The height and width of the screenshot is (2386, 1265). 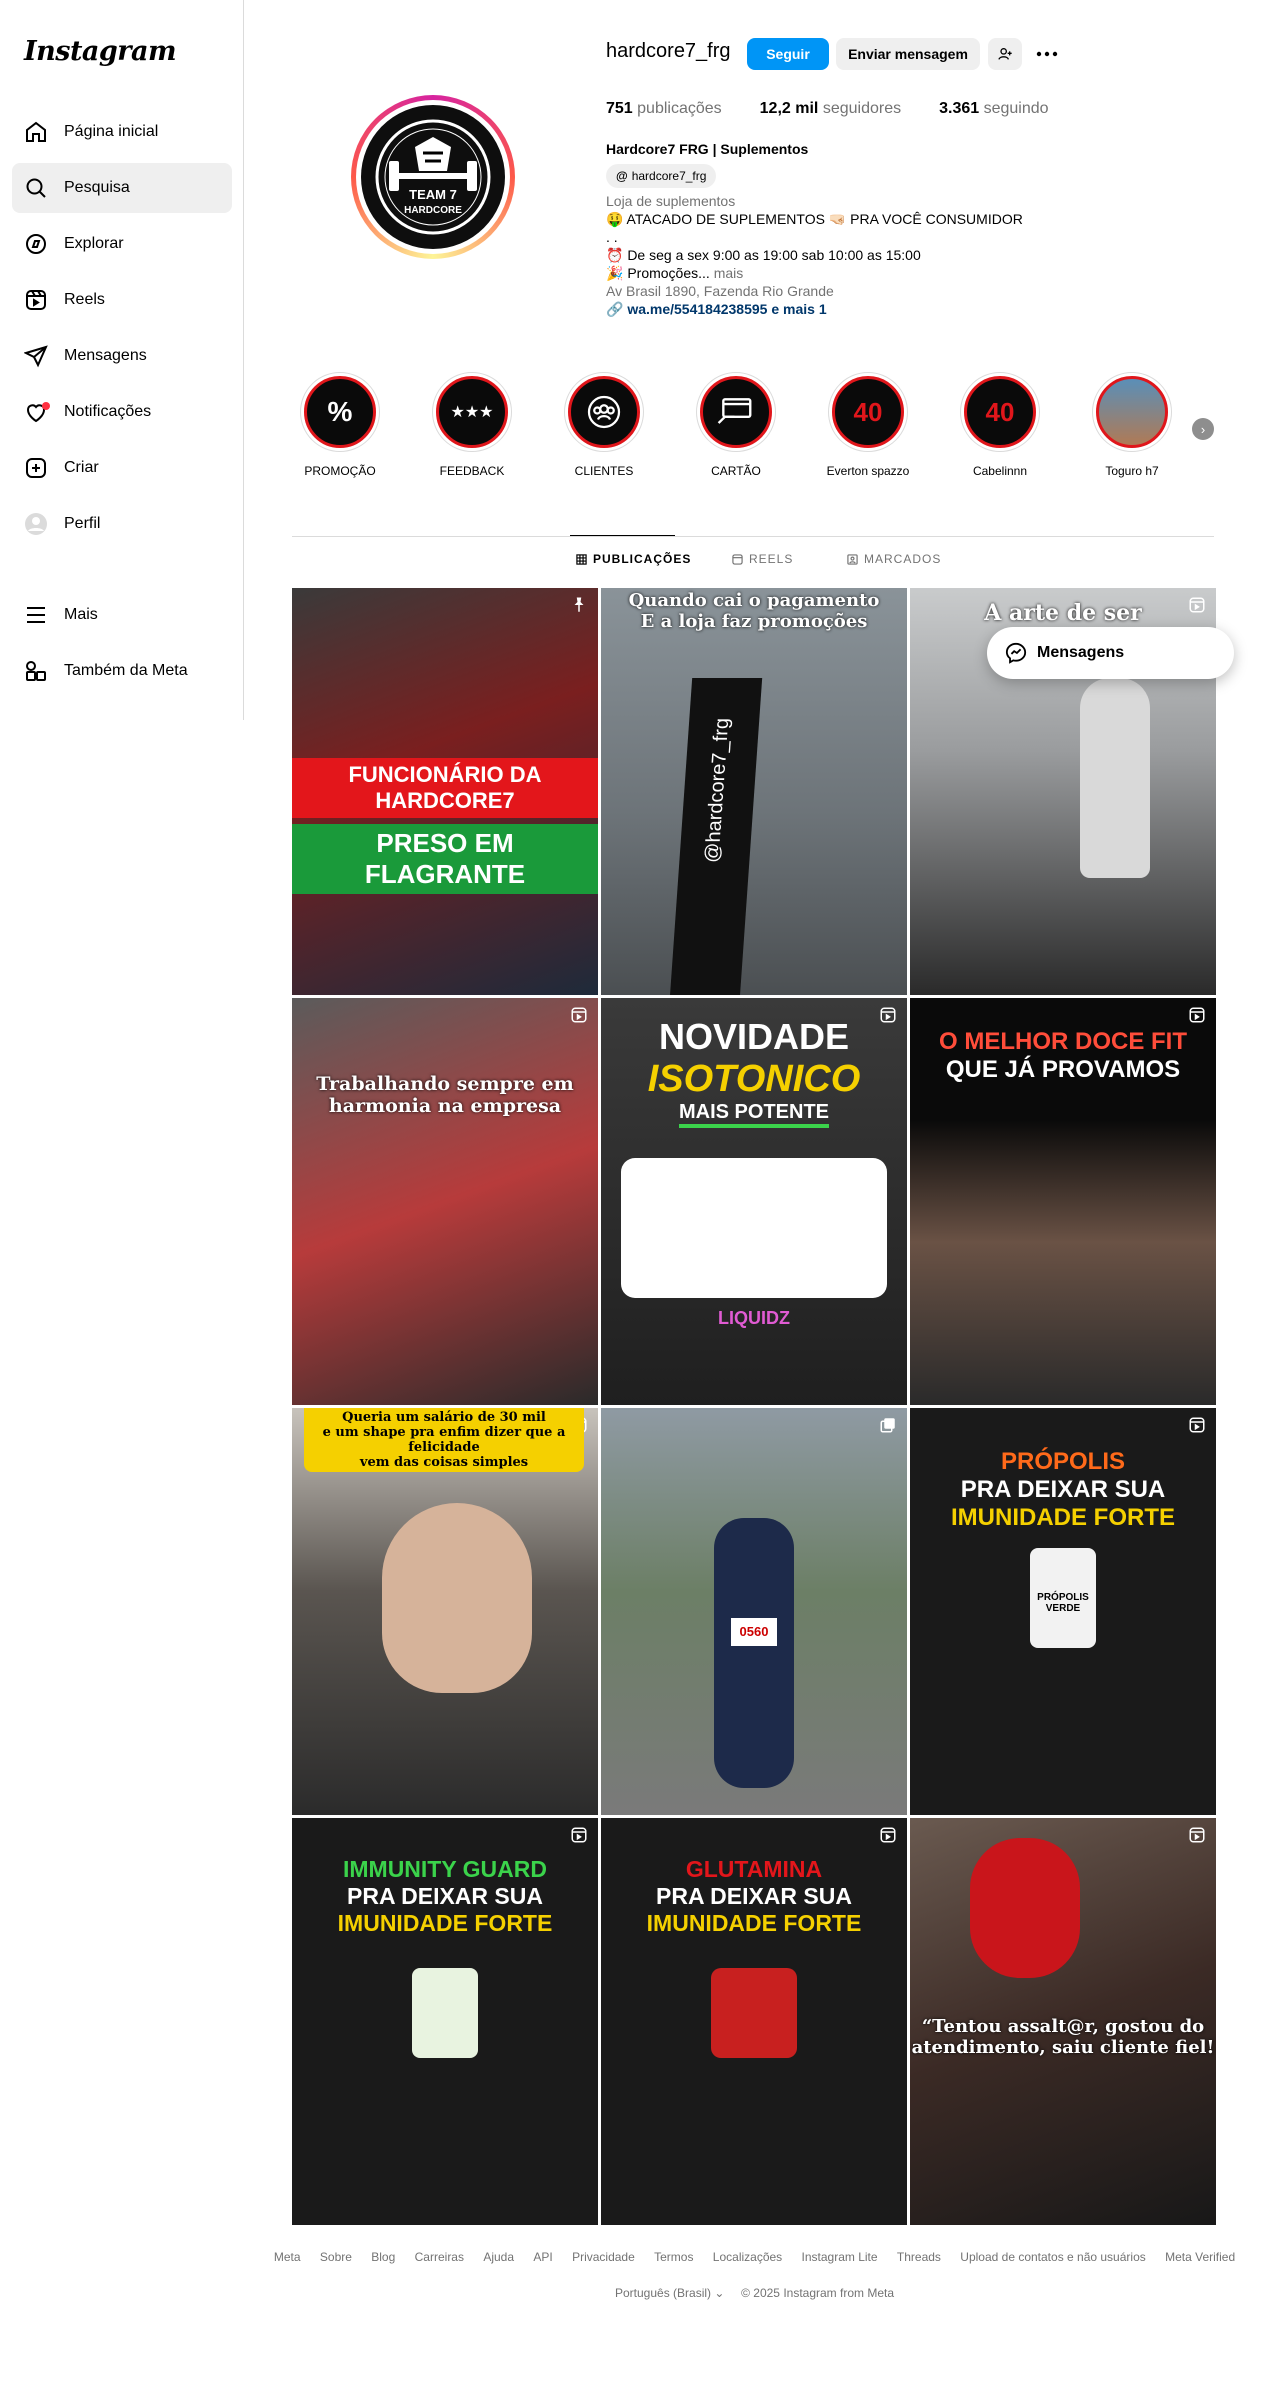 What do you see at coordinates (1200, 2257) in the screenshot?
I see `footer-link: Meta Verified` at bounding box center [1200, 2257].